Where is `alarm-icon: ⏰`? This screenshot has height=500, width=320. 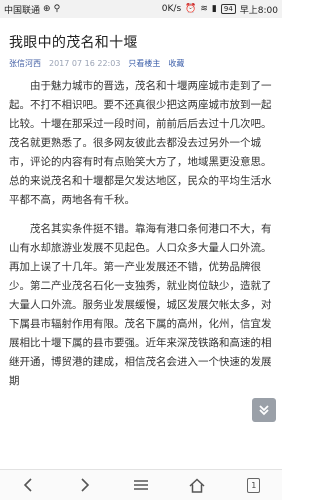
alarm-icon: ⏰ is located at coordinates (191, 9).